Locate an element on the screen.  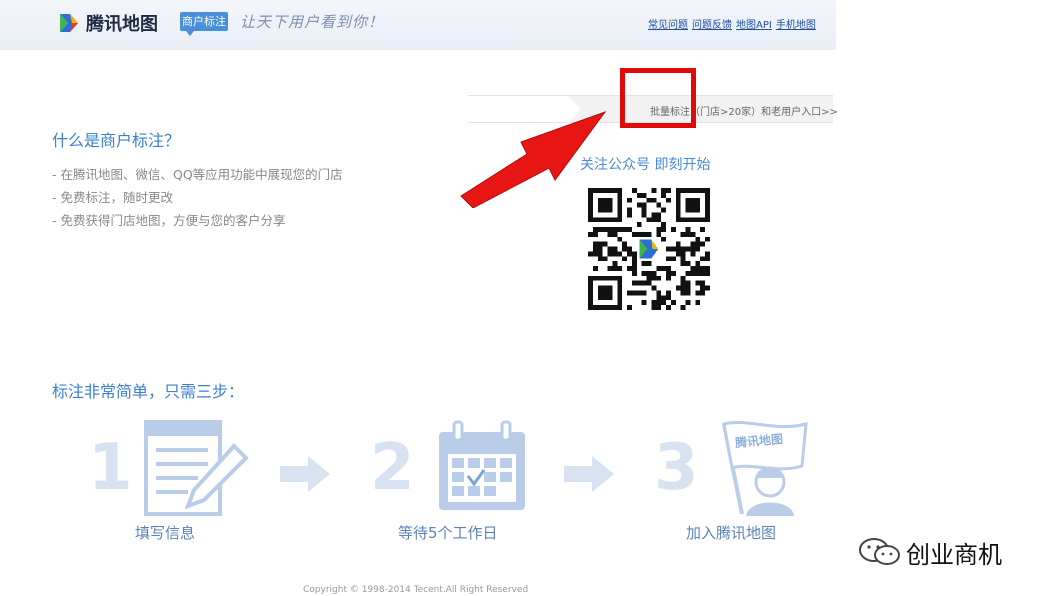
intro-title: 什么是商户标注？ is located at coordinates (116, 140).